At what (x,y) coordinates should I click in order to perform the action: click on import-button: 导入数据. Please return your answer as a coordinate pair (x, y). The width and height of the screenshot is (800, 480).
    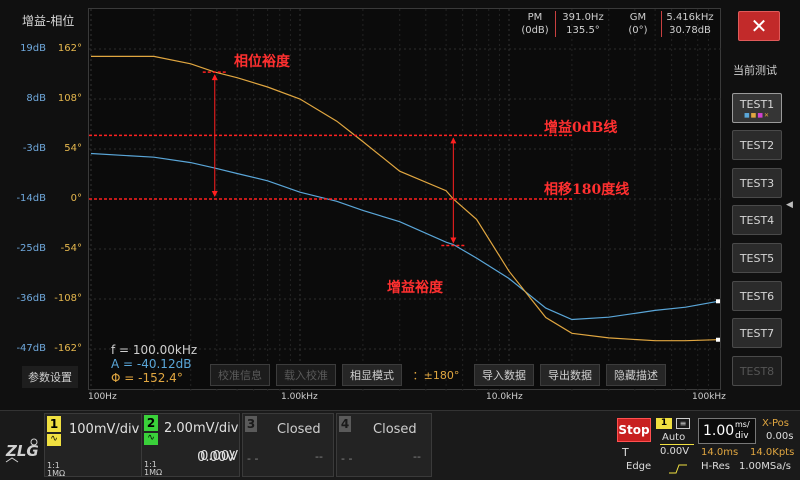
    Looking at the image, I should click on (504, 375).